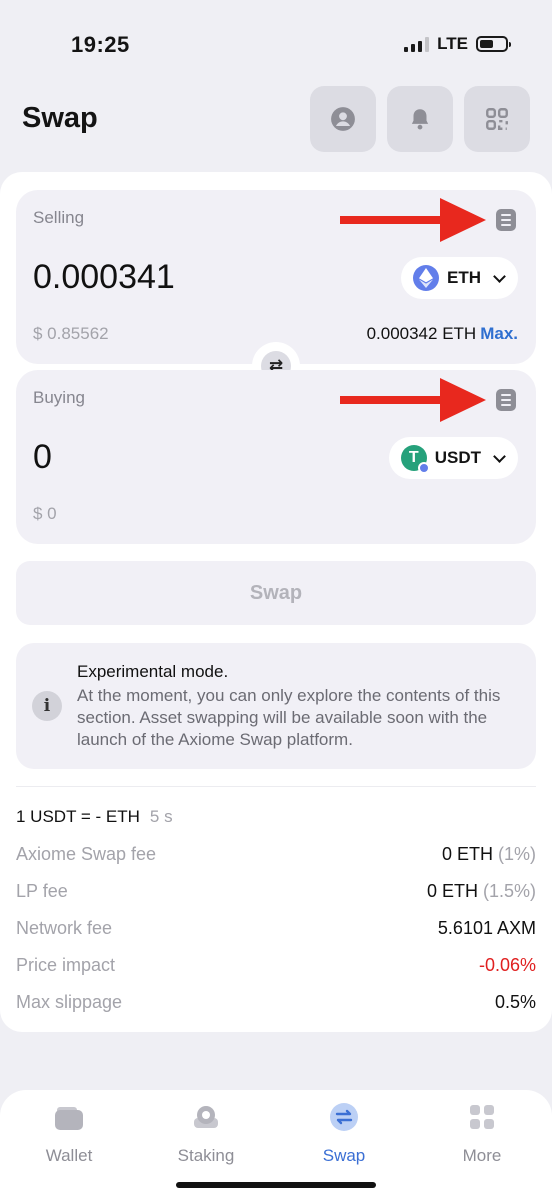 This screenshot has width=552, height=1200. I want to click on swap-fee-row: Axiome Swap fee 0 ETH (1%), so click(276, 854).